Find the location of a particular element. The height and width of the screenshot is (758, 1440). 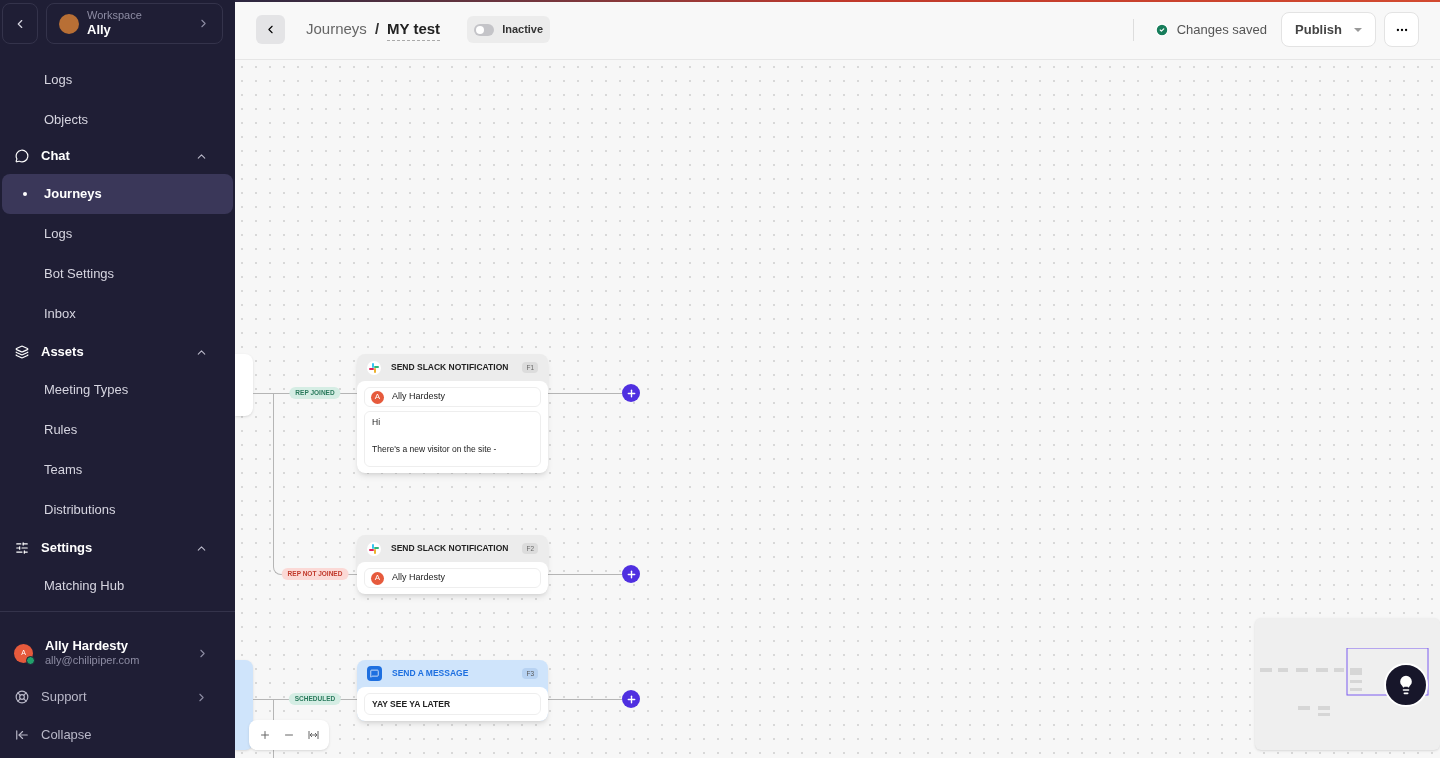

sidebar-item: Rules is located at coordinates (117, 430).